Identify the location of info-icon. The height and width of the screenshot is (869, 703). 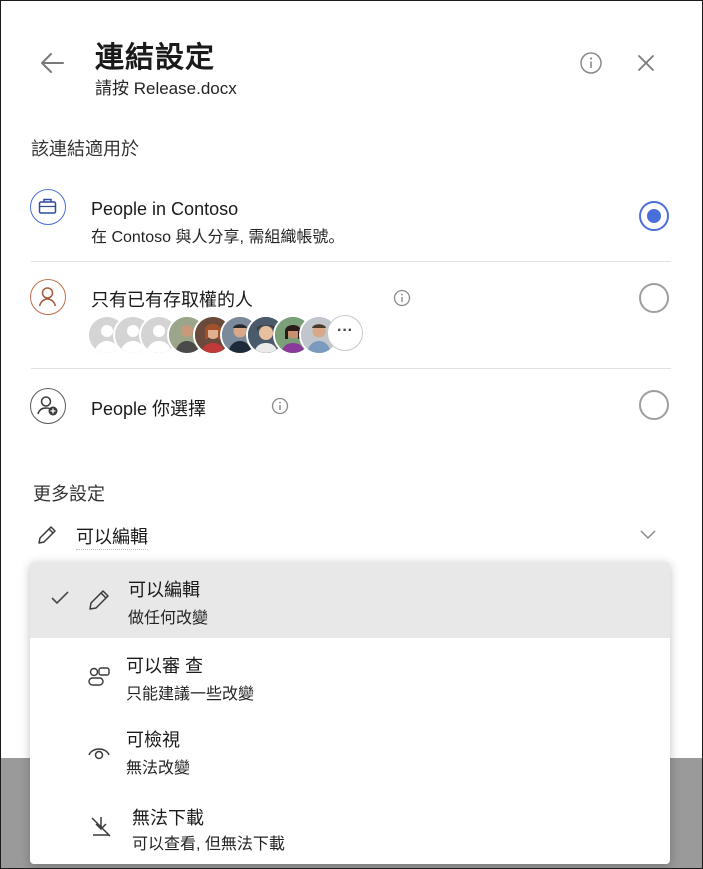
(591, 63).